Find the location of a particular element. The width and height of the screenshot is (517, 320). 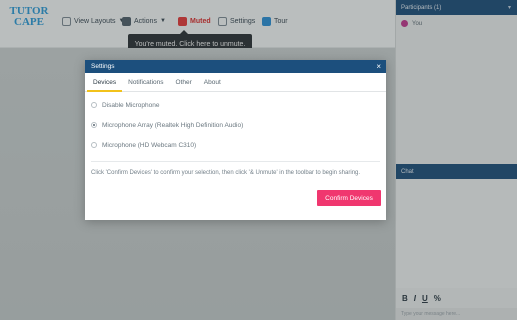

dialog-header: Settings × is located at coordinates (235, 66).